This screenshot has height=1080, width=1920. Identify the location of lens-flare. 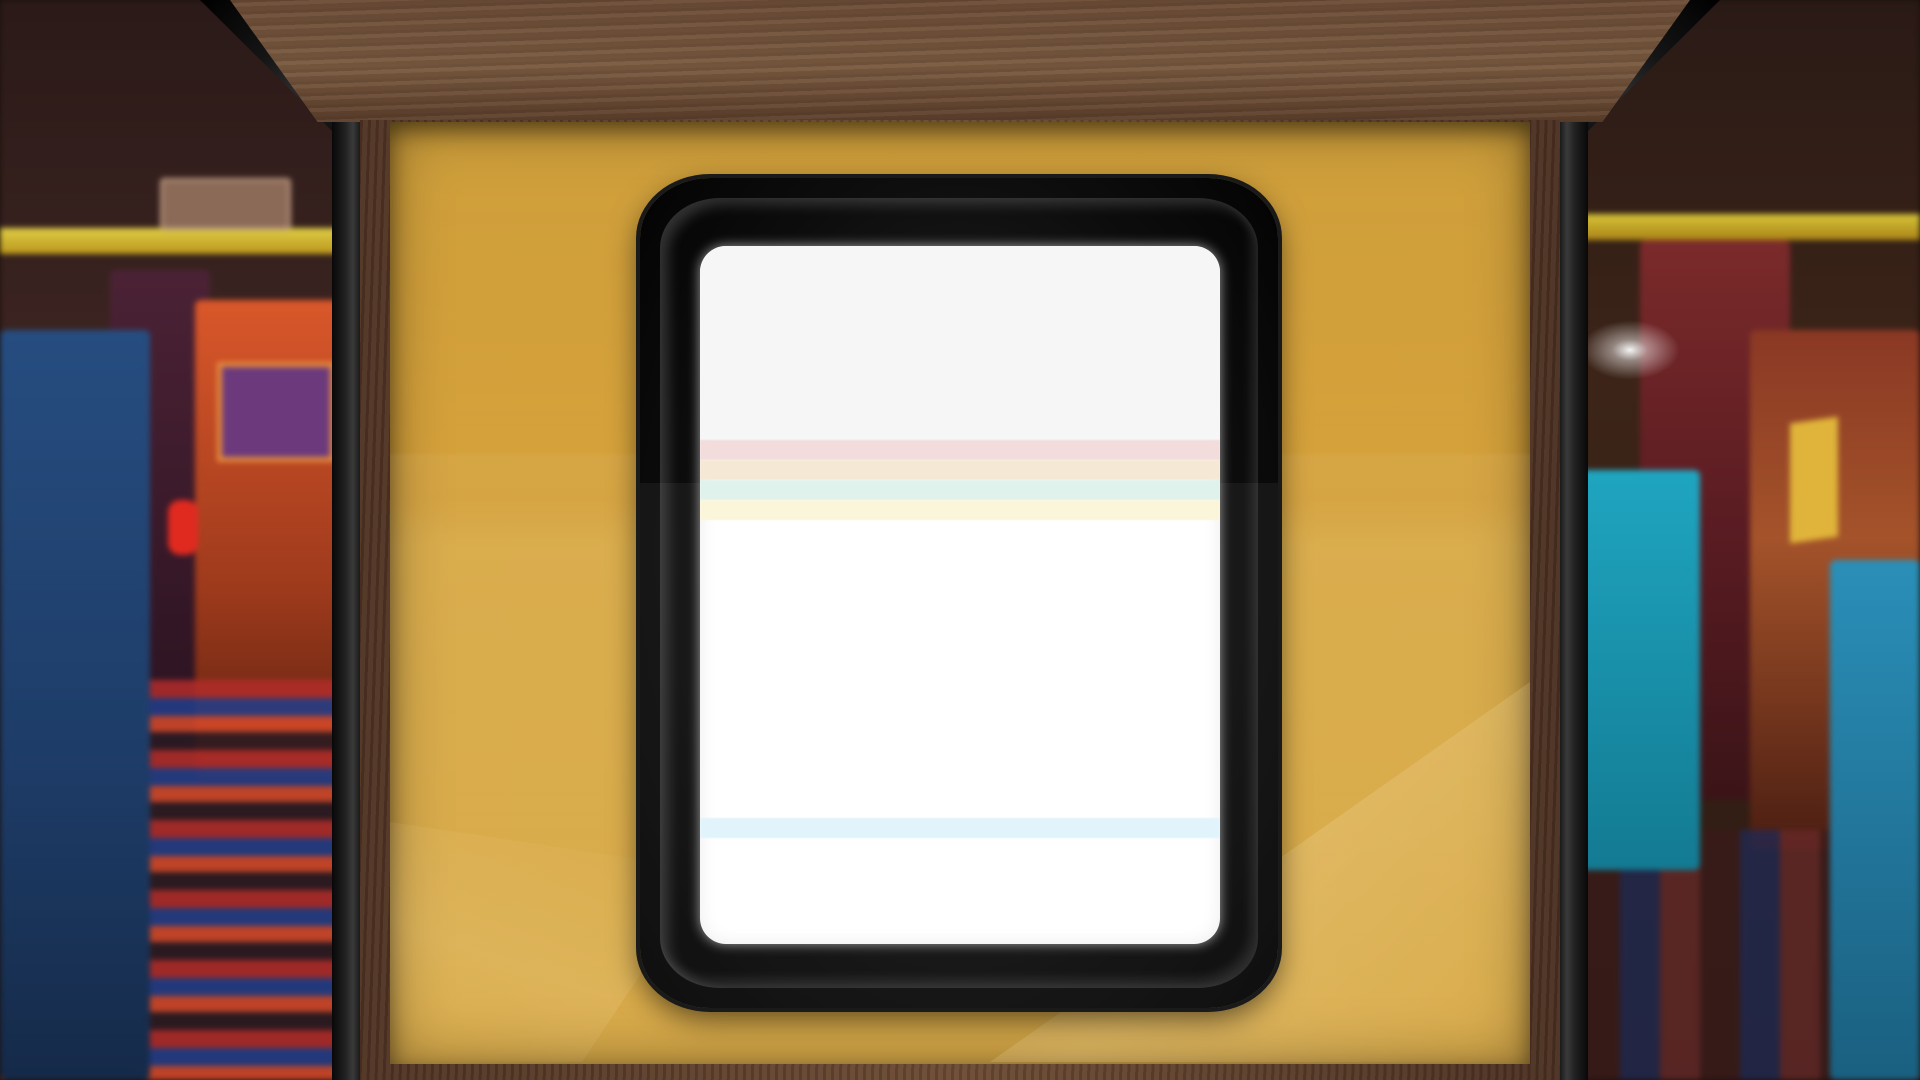
(1630, 350).